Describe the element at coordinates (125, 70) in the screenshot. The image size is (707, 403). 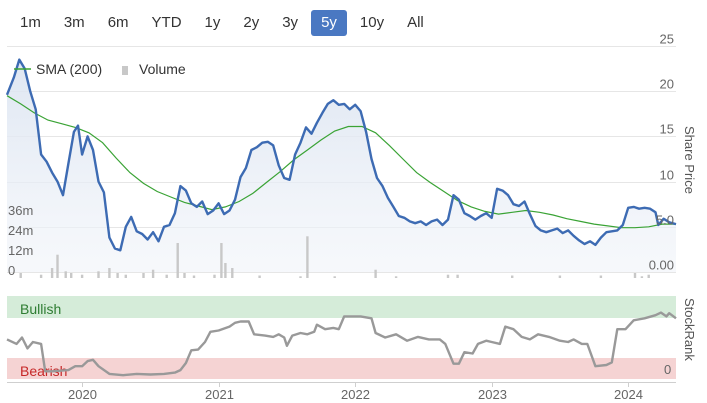
I see `volume-legend-swatch` at that location.